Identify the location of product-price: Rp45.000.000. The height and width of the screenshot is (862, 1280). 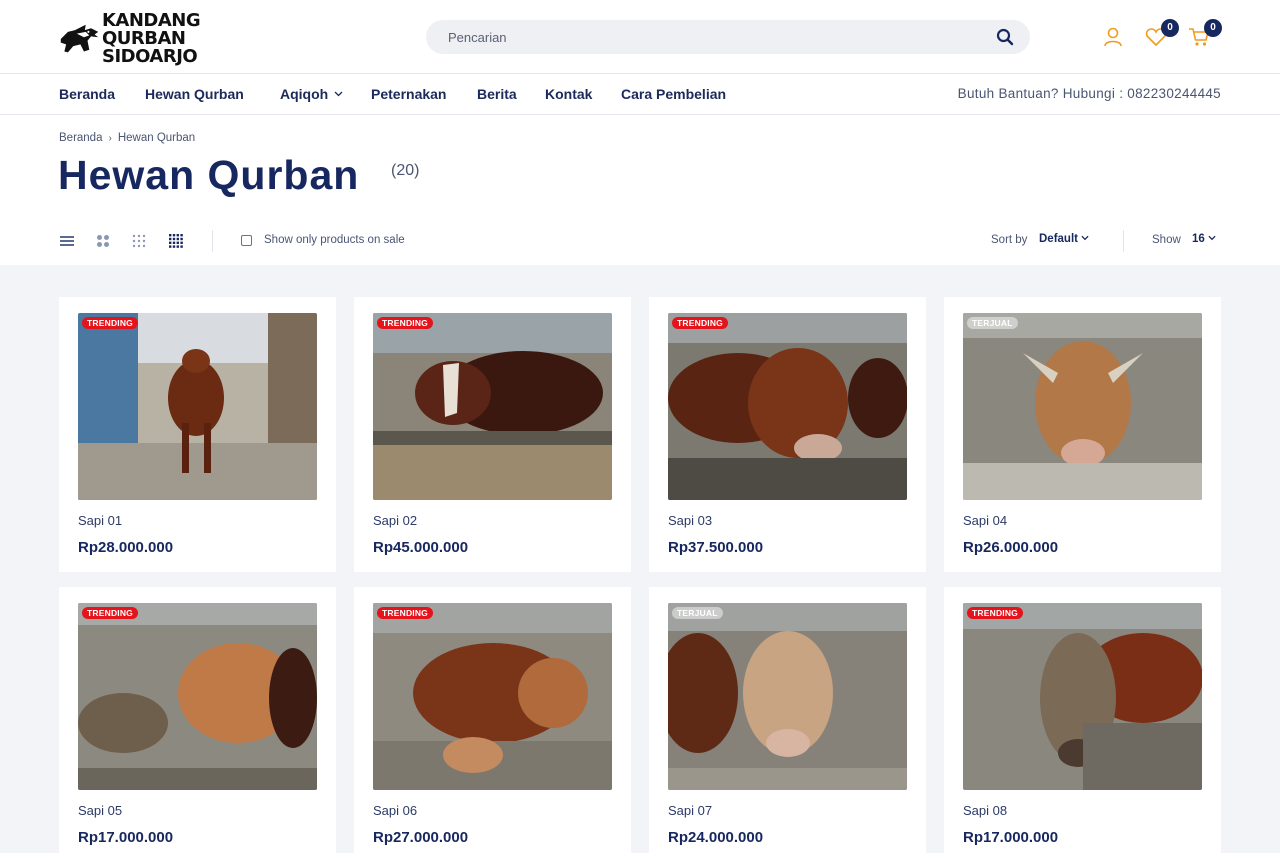
(421, 547).